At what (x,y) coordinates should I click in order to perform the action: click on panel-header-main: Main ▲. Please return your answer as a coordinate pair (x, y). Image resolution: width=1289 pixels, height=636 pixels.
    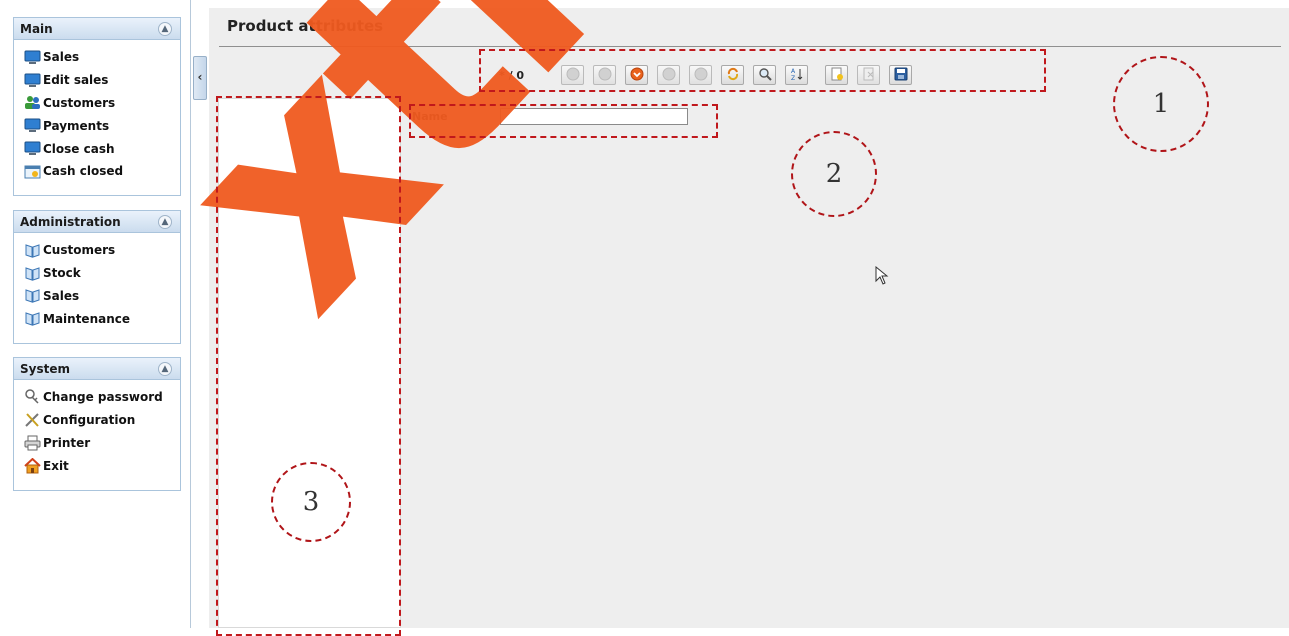
    Looking at the image, I should click on (97, 29).